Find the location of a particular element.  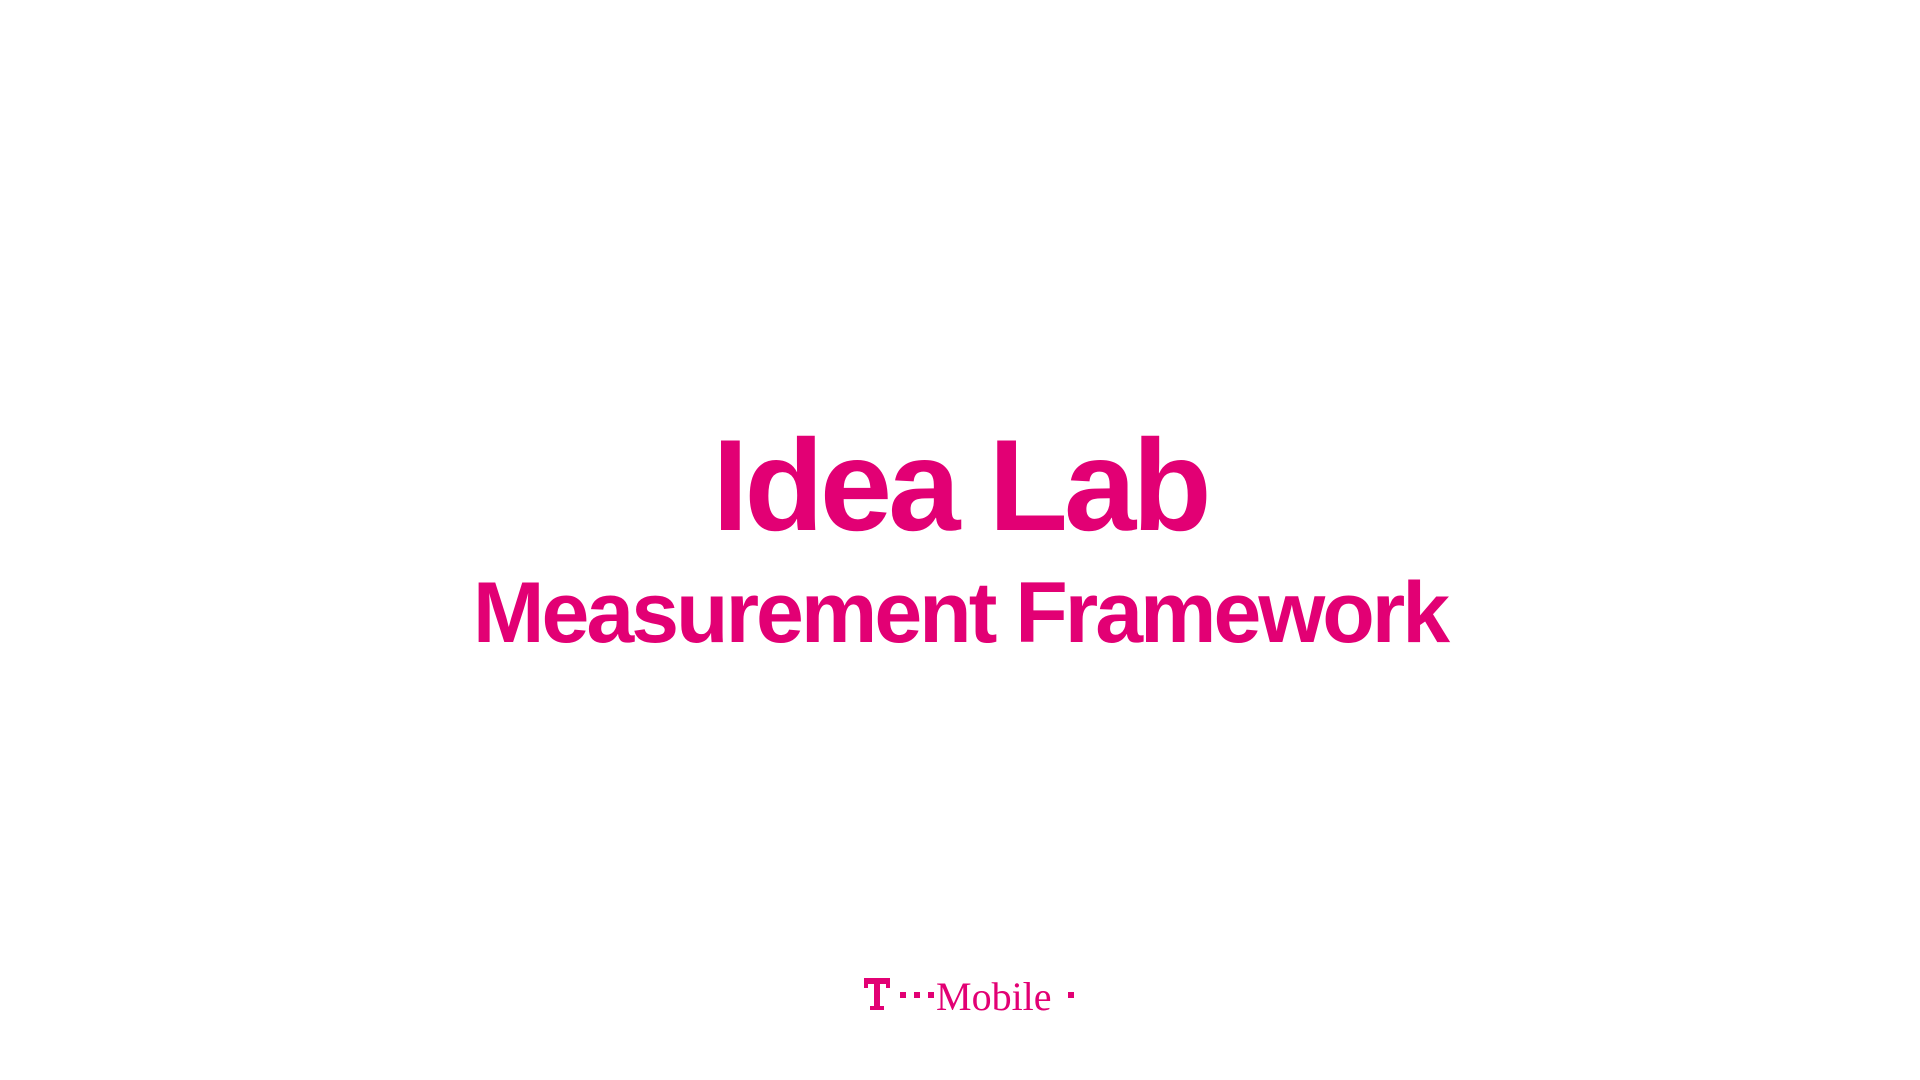

slide-title: Idea Lab is located at coordinates (961, 485).